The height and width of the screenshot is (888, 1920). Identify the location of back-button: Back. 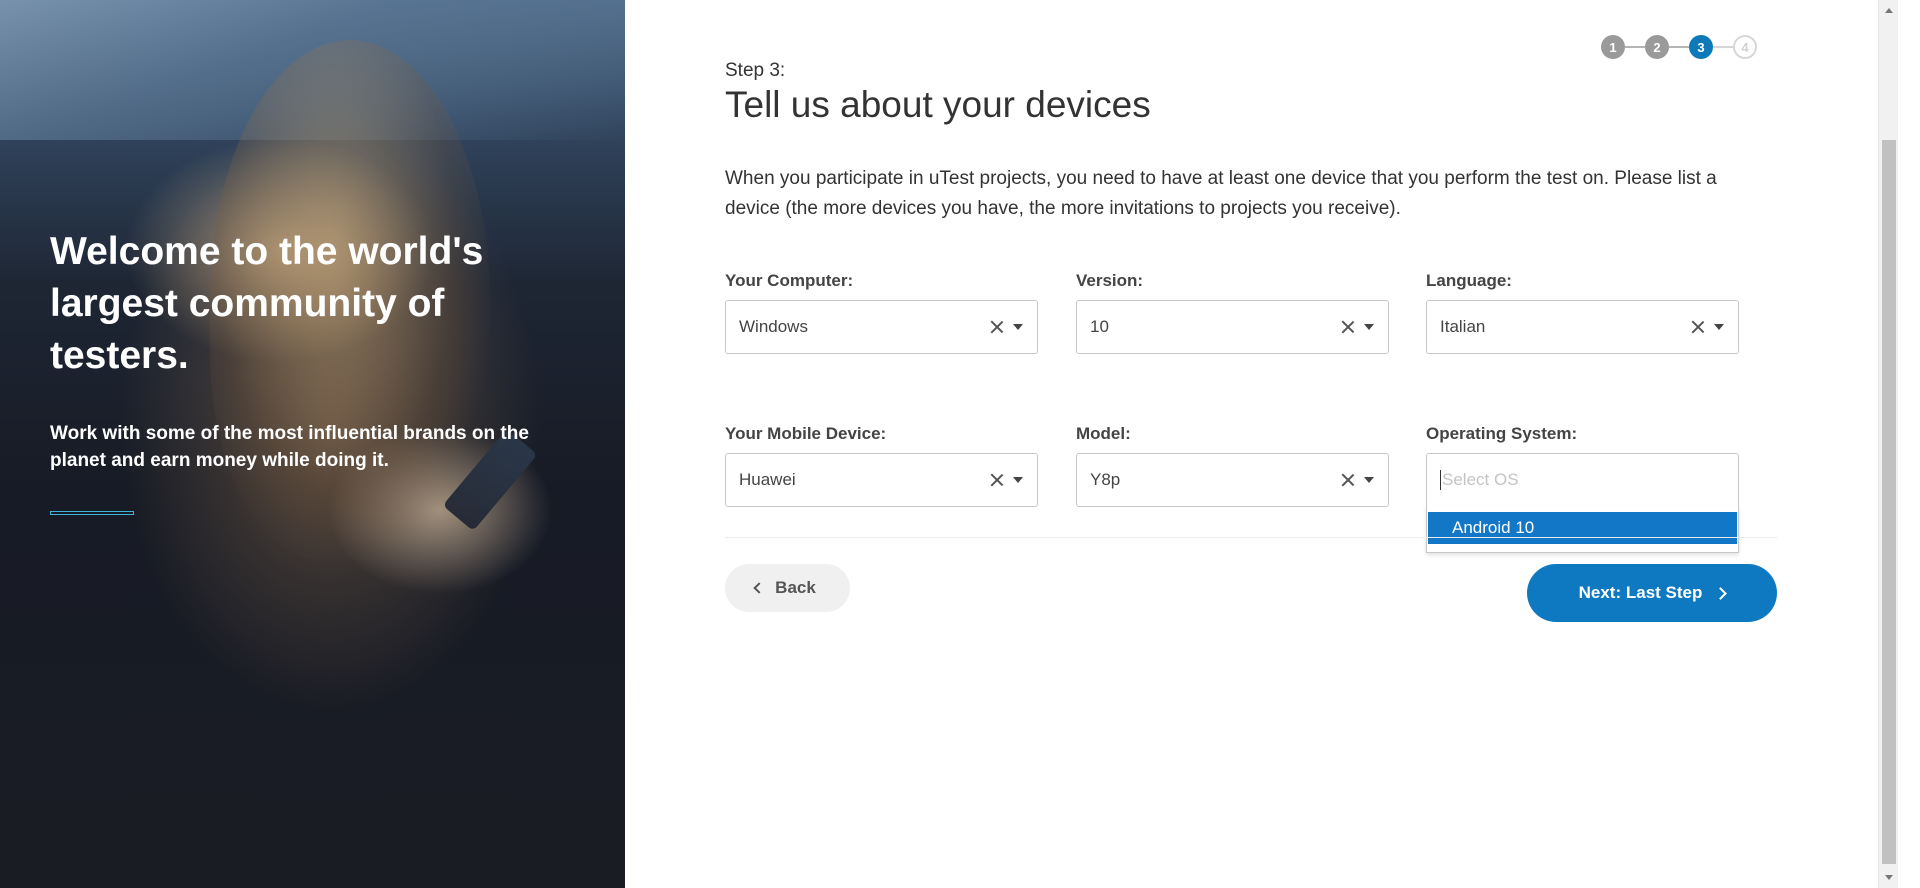
(787, 588).